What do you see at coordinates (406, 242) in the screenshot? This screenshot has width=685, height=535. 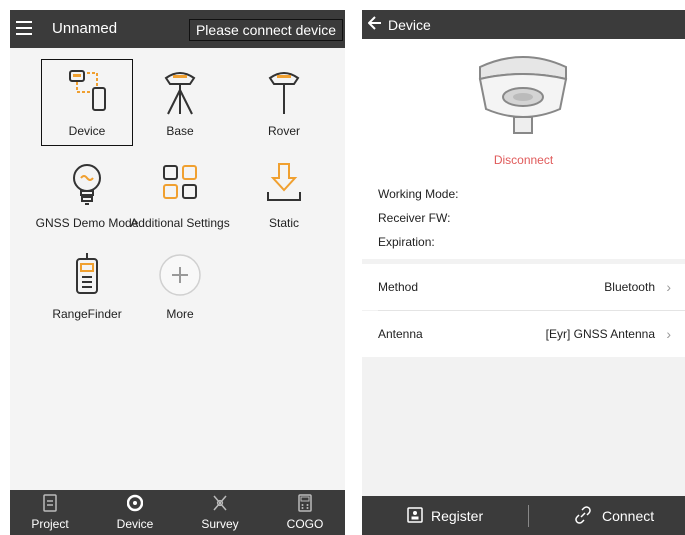 I see `expiration-label: Expiration:` at bounding box center [406, 242].